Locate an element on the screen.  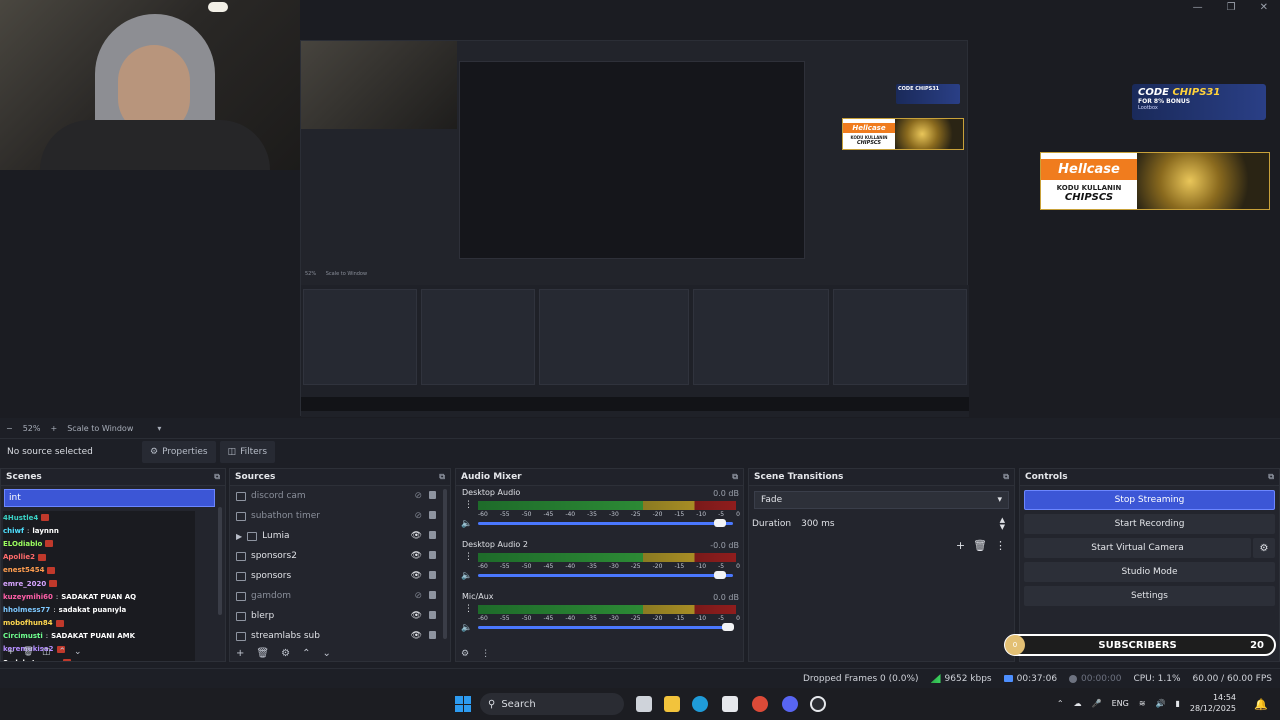
source-item: subathon timer ⊘ is located at coordinates (340, 516).